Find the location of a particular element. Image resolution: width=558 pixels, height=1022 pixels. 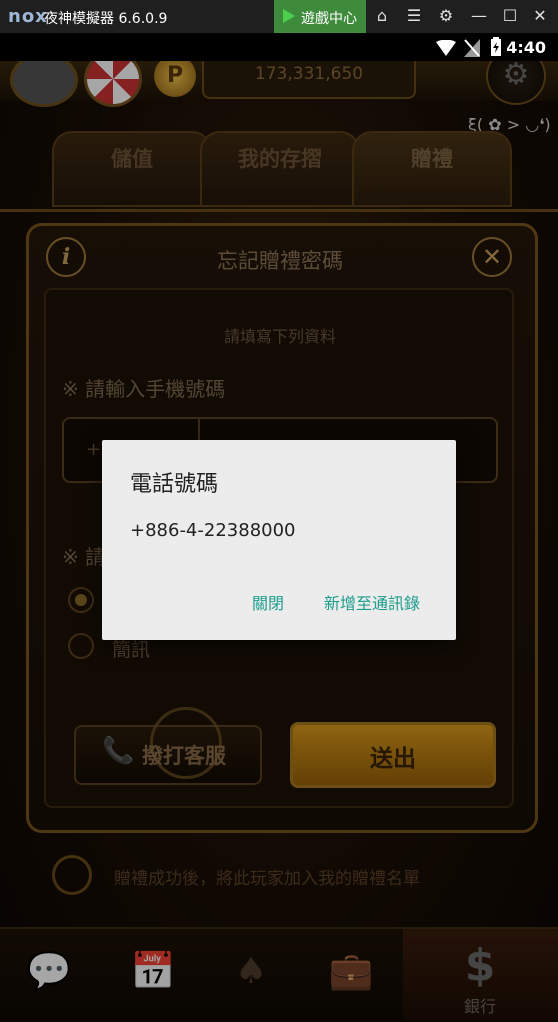

home-icon: ⌂ is located at coordinates (382, 16).